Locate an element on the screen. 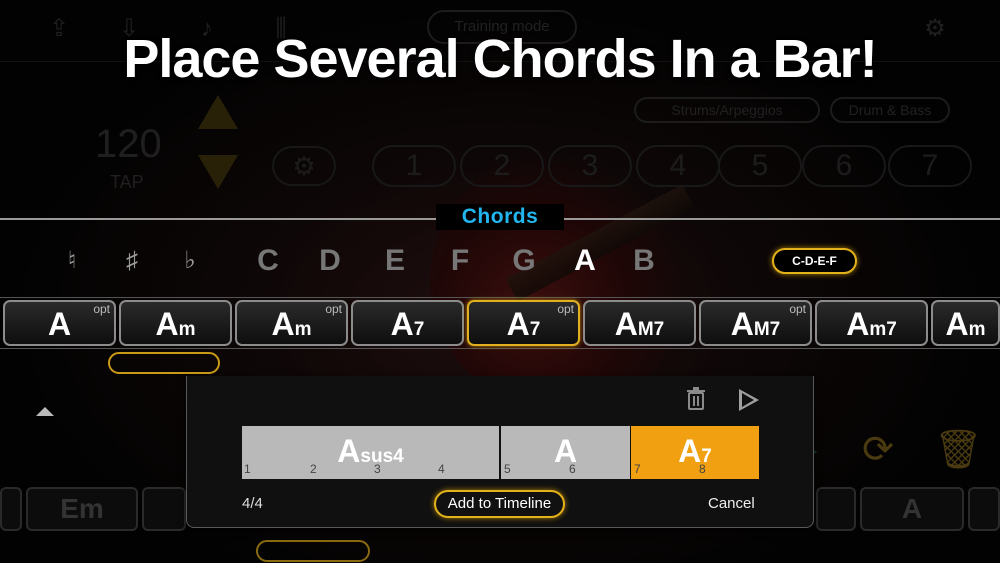 The image size is (1000, 563). chord-tile: A7 opt is located at coordinates (523, 323).